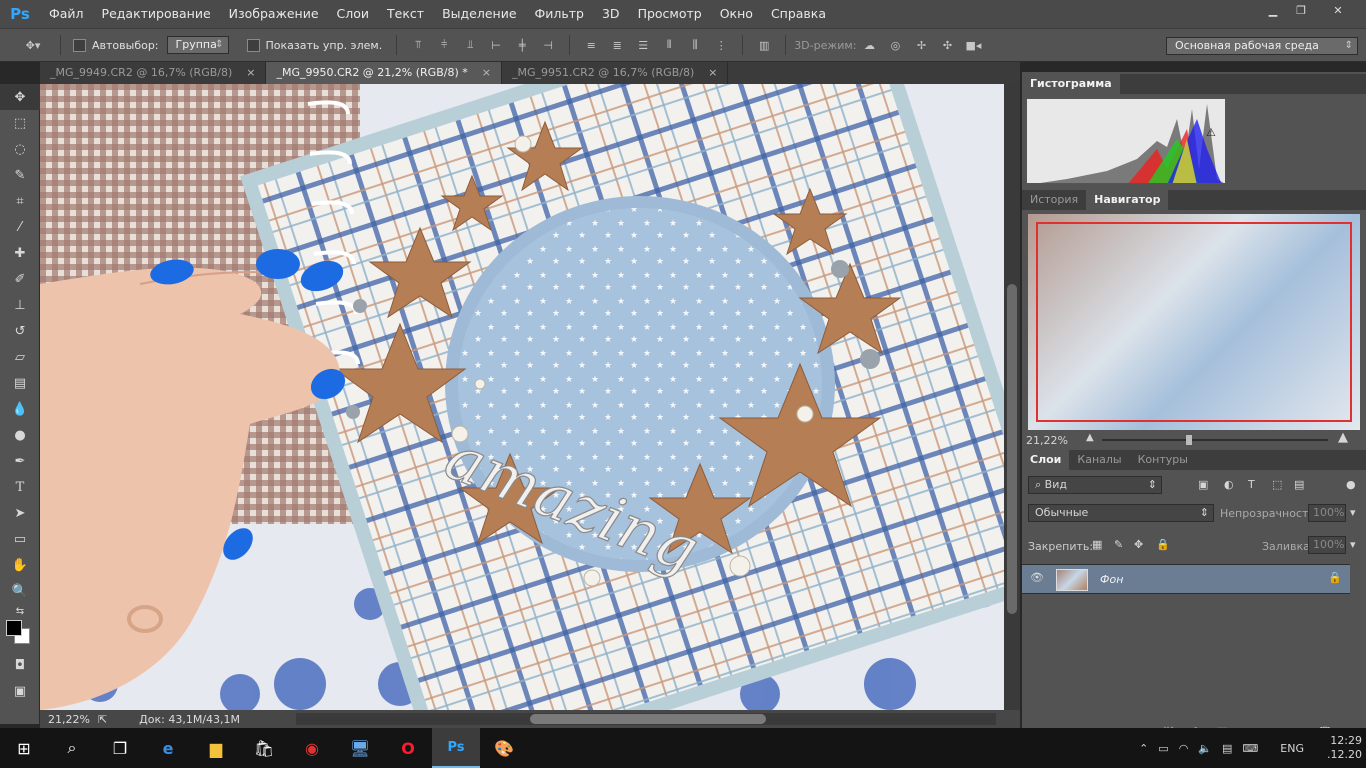  What do you see at coordinates (1118, 544) in the screenshot?
I see `lock-pixels-icon: ✎` at bounding box center [1118, 544].